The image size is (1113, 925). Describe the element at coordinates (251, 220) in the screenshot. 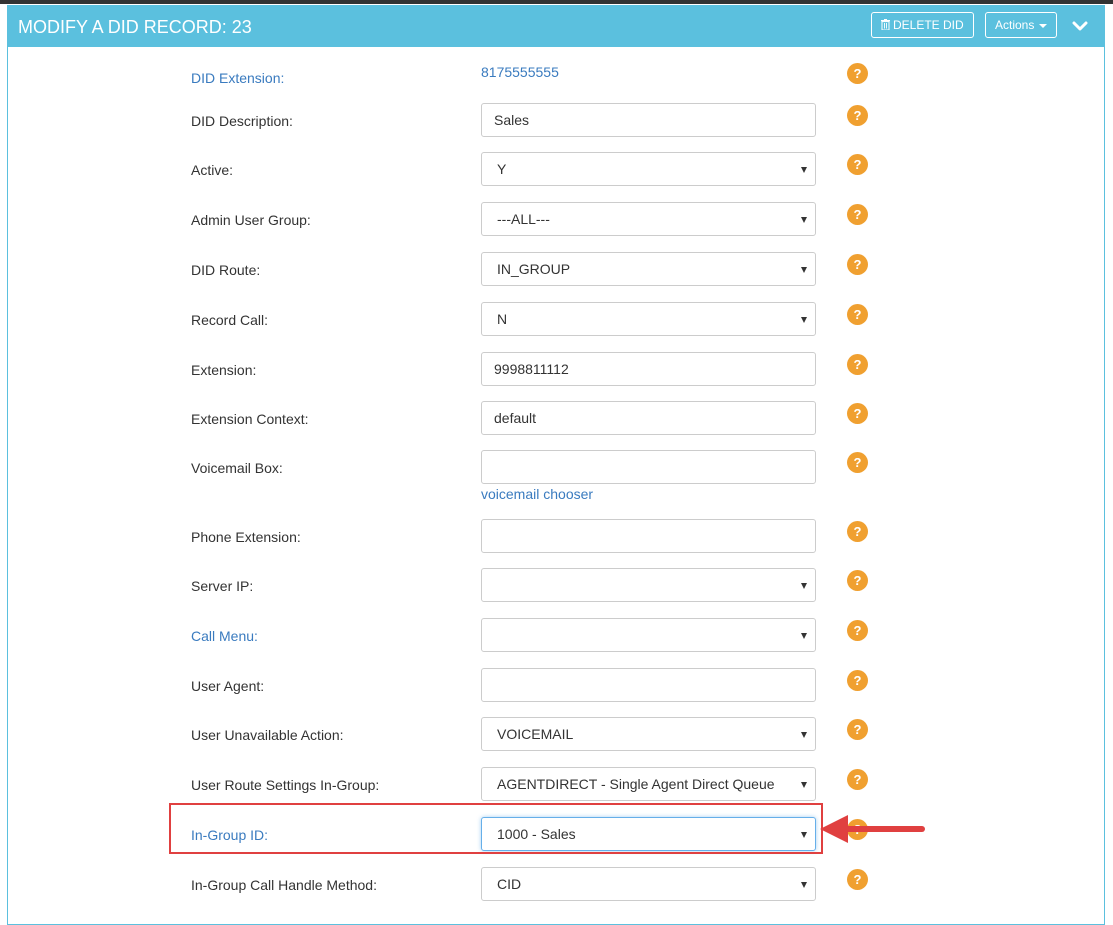

I see `admin-user-group-label: Admin User Group:` at that location.